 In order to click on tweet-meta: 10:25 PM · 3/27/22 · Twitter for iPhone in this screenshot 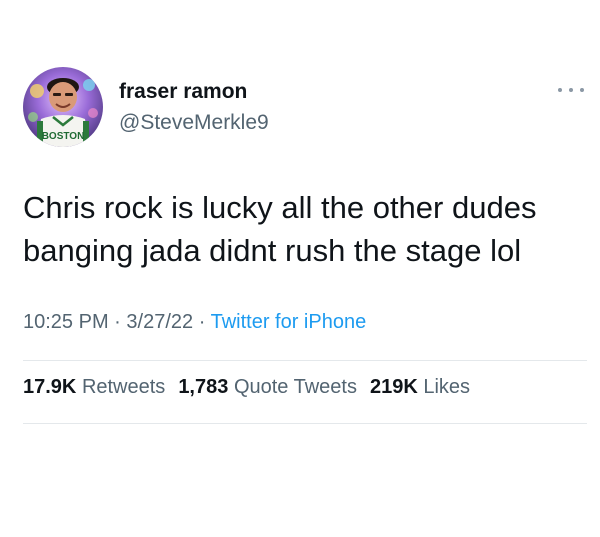, I will do `click(194, 322)`.